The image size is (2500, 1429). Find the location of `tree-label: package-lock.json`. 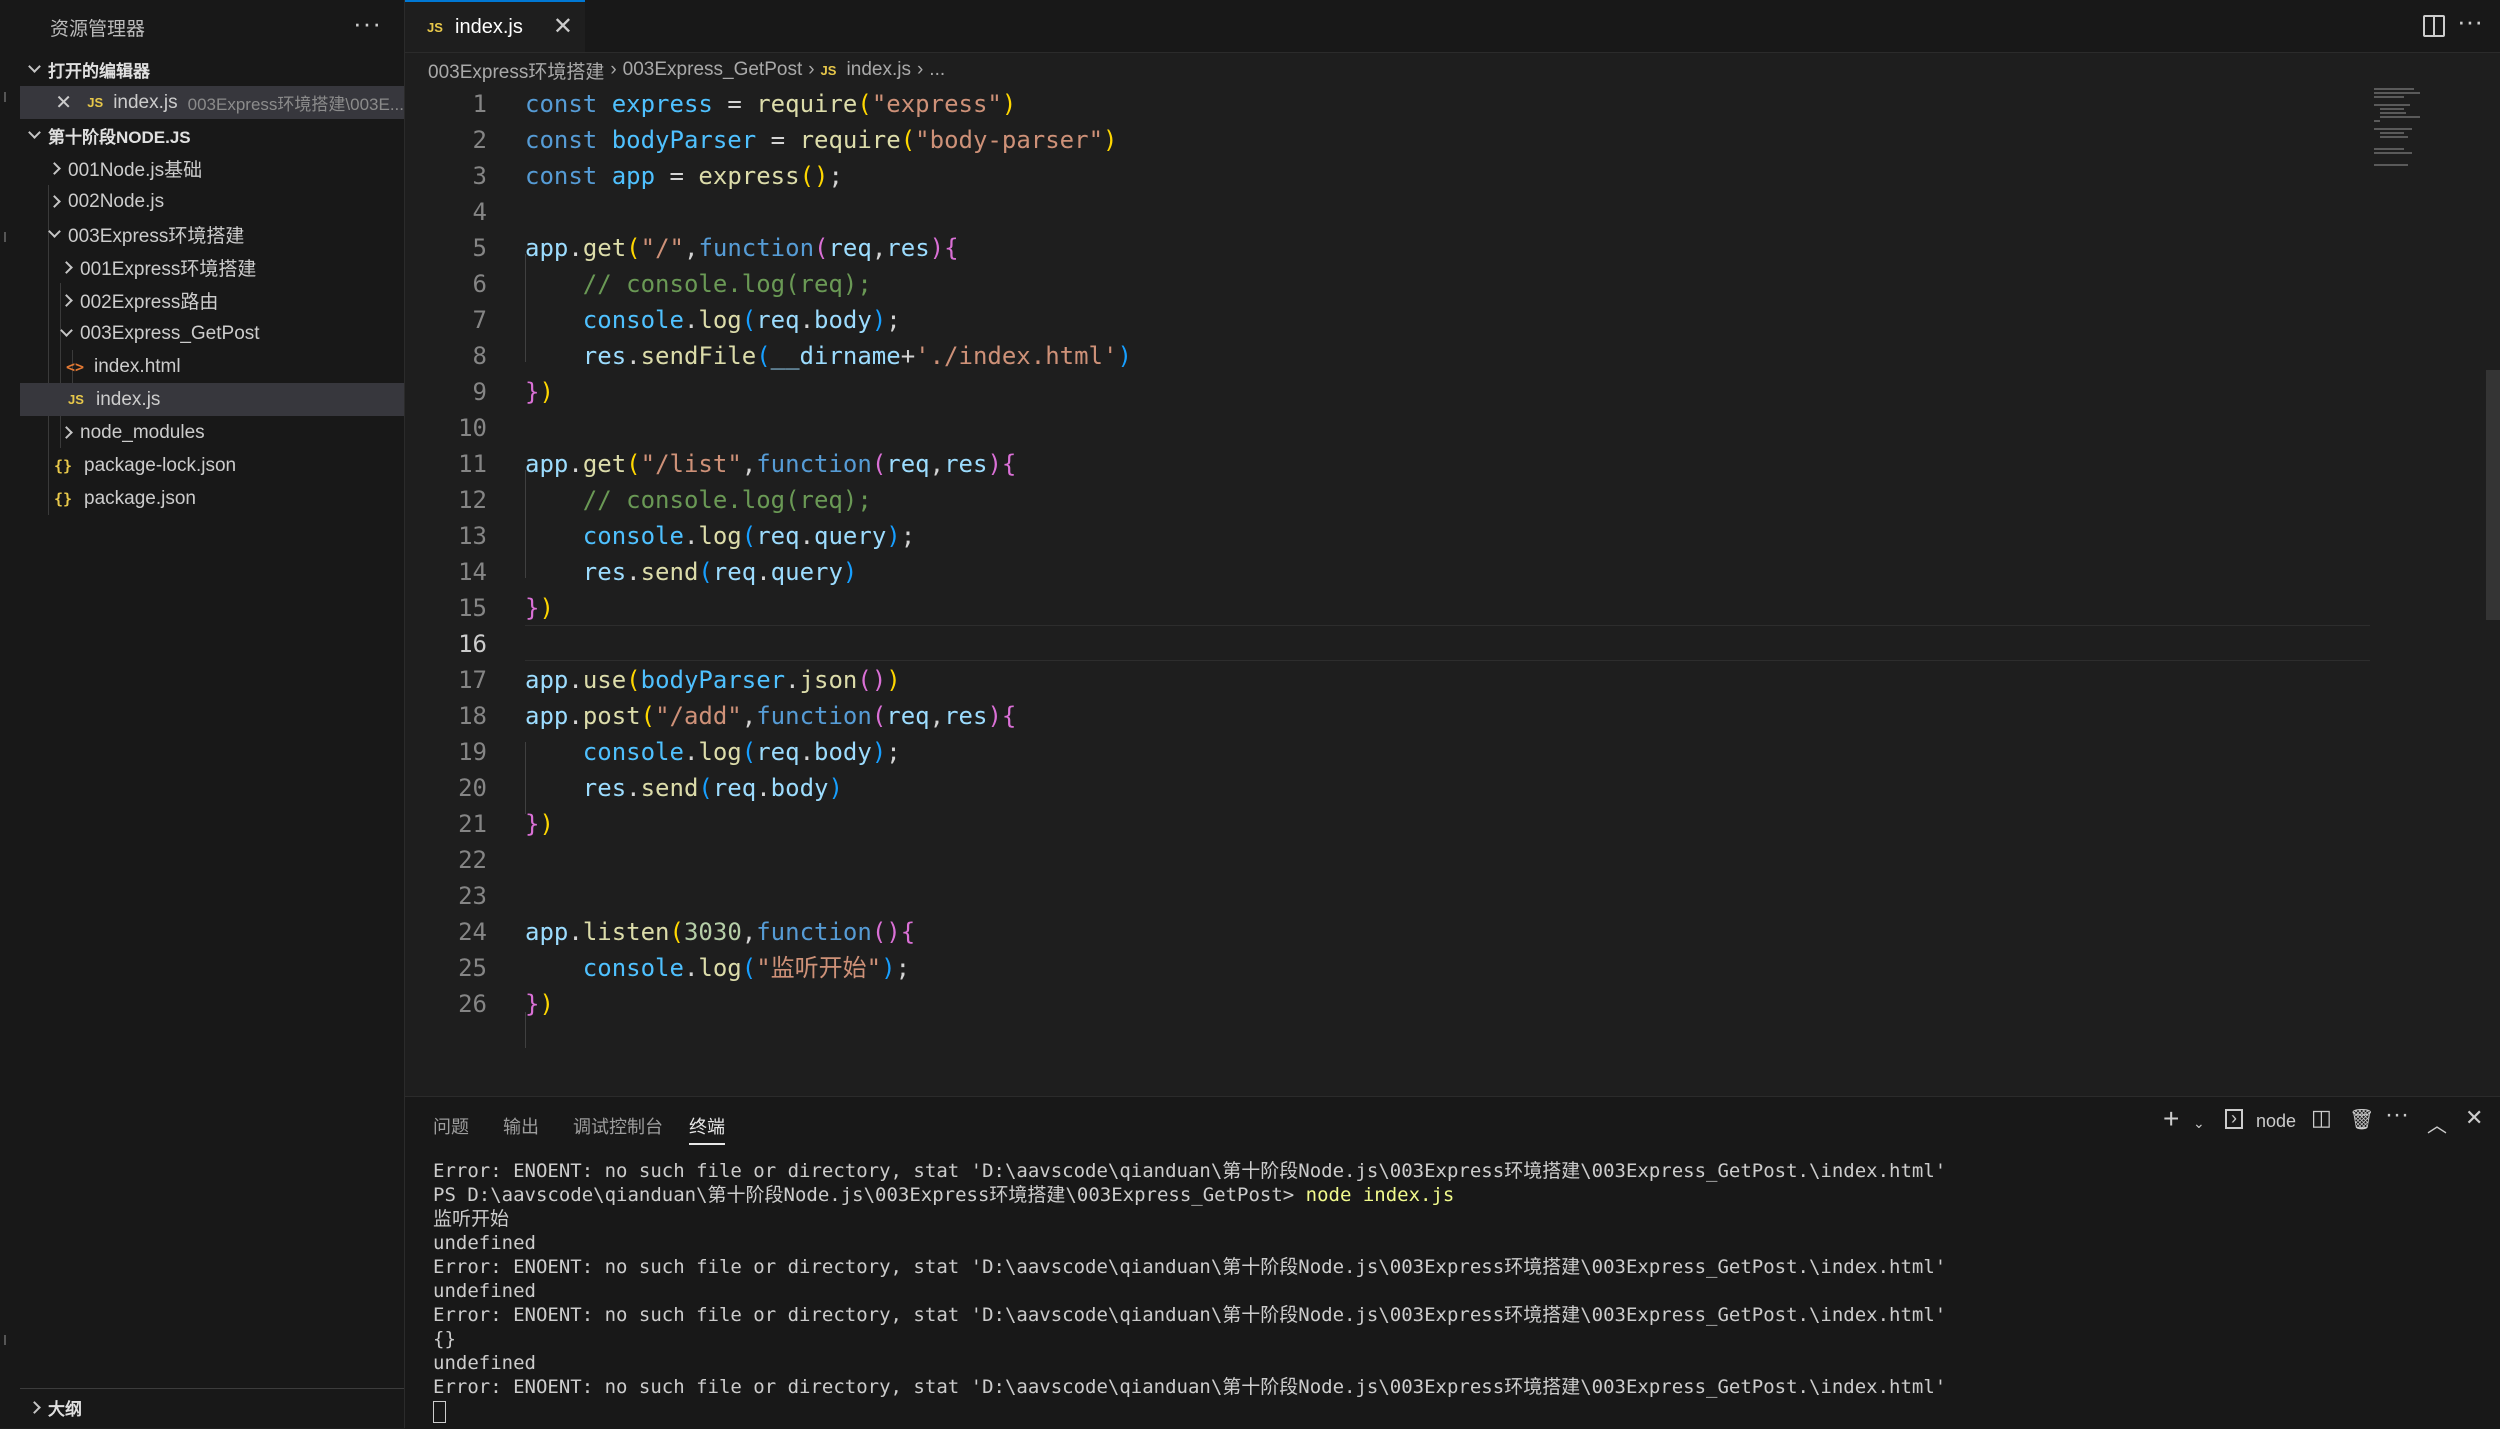

tree-label: package-lock.json is located at coordinates (160, 465).